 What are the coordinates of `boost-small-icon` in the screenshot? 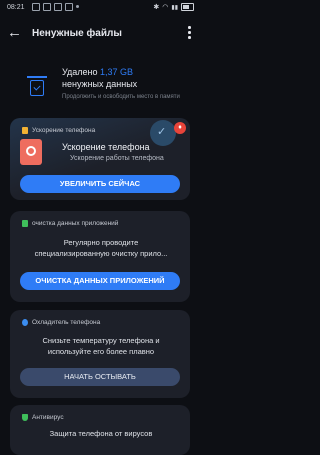 It's located at (25, 130).